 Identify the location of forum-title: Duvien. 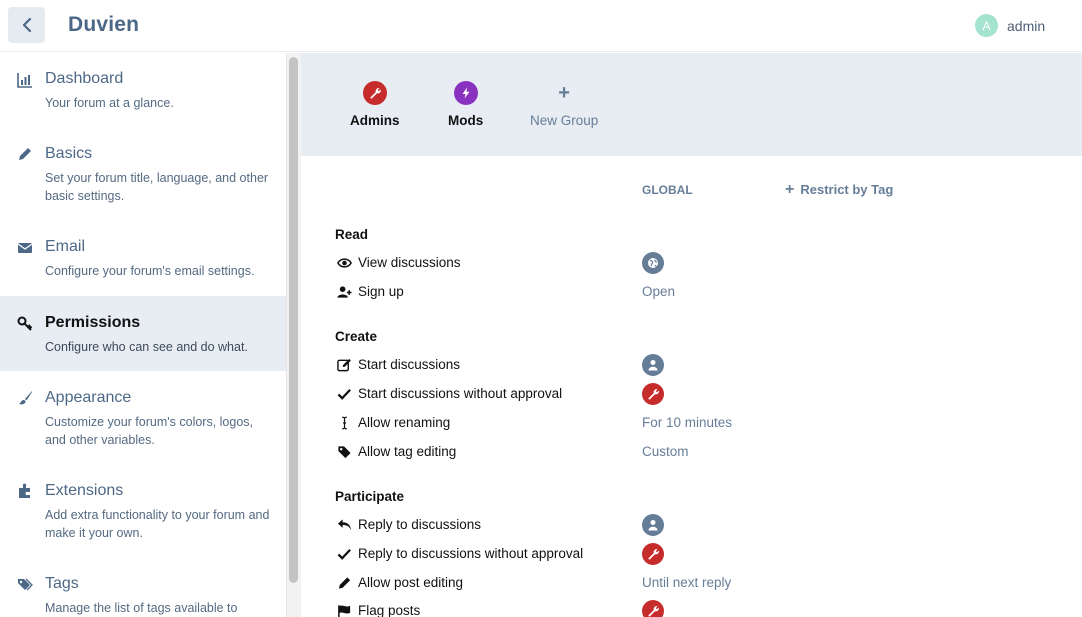
(103, 25).